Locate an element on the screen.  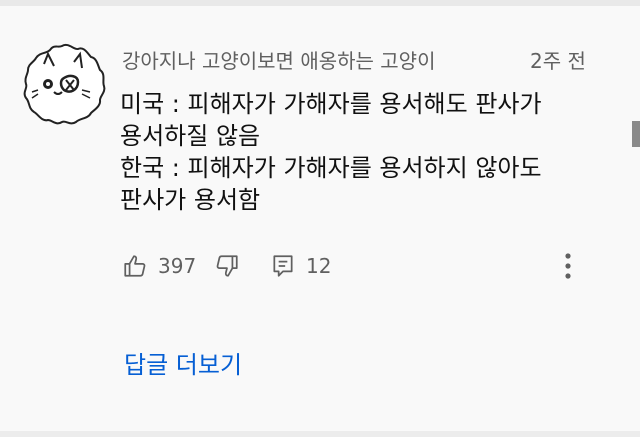
bottom-divider is located at coordinates (320, 434).